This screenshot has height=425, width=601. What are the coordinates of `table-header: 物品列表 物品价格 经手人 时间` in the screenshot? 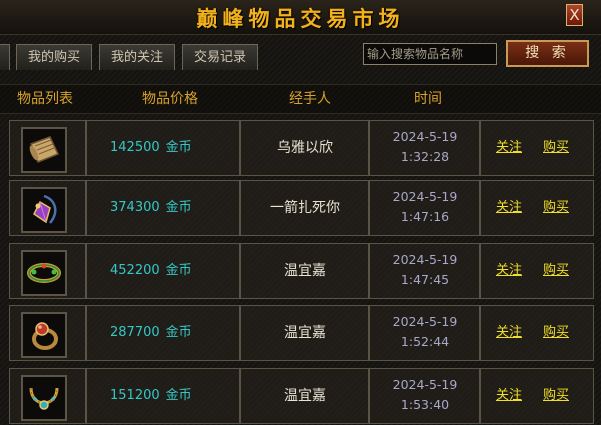 It's located at (300, 99).